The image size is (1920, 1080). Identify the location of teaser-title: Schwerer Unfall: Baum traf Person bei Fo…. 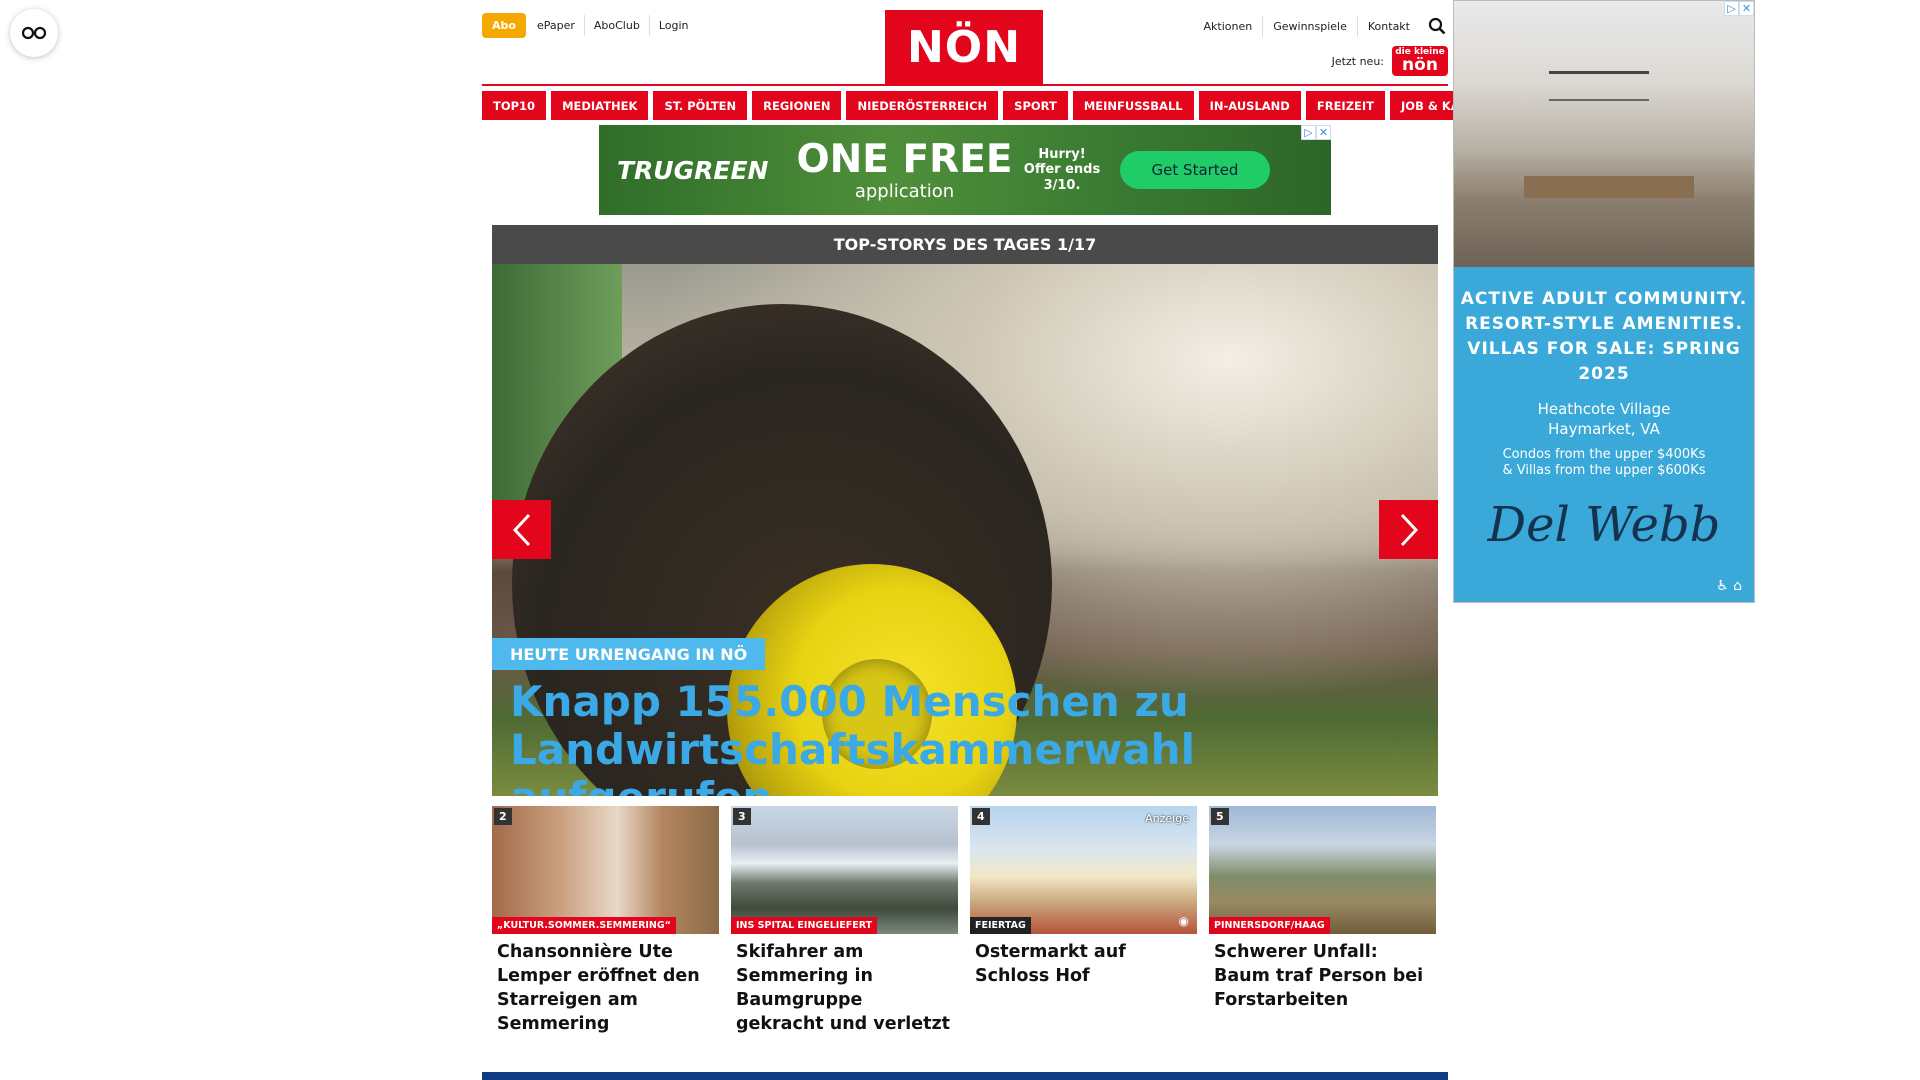
(1322, 976).